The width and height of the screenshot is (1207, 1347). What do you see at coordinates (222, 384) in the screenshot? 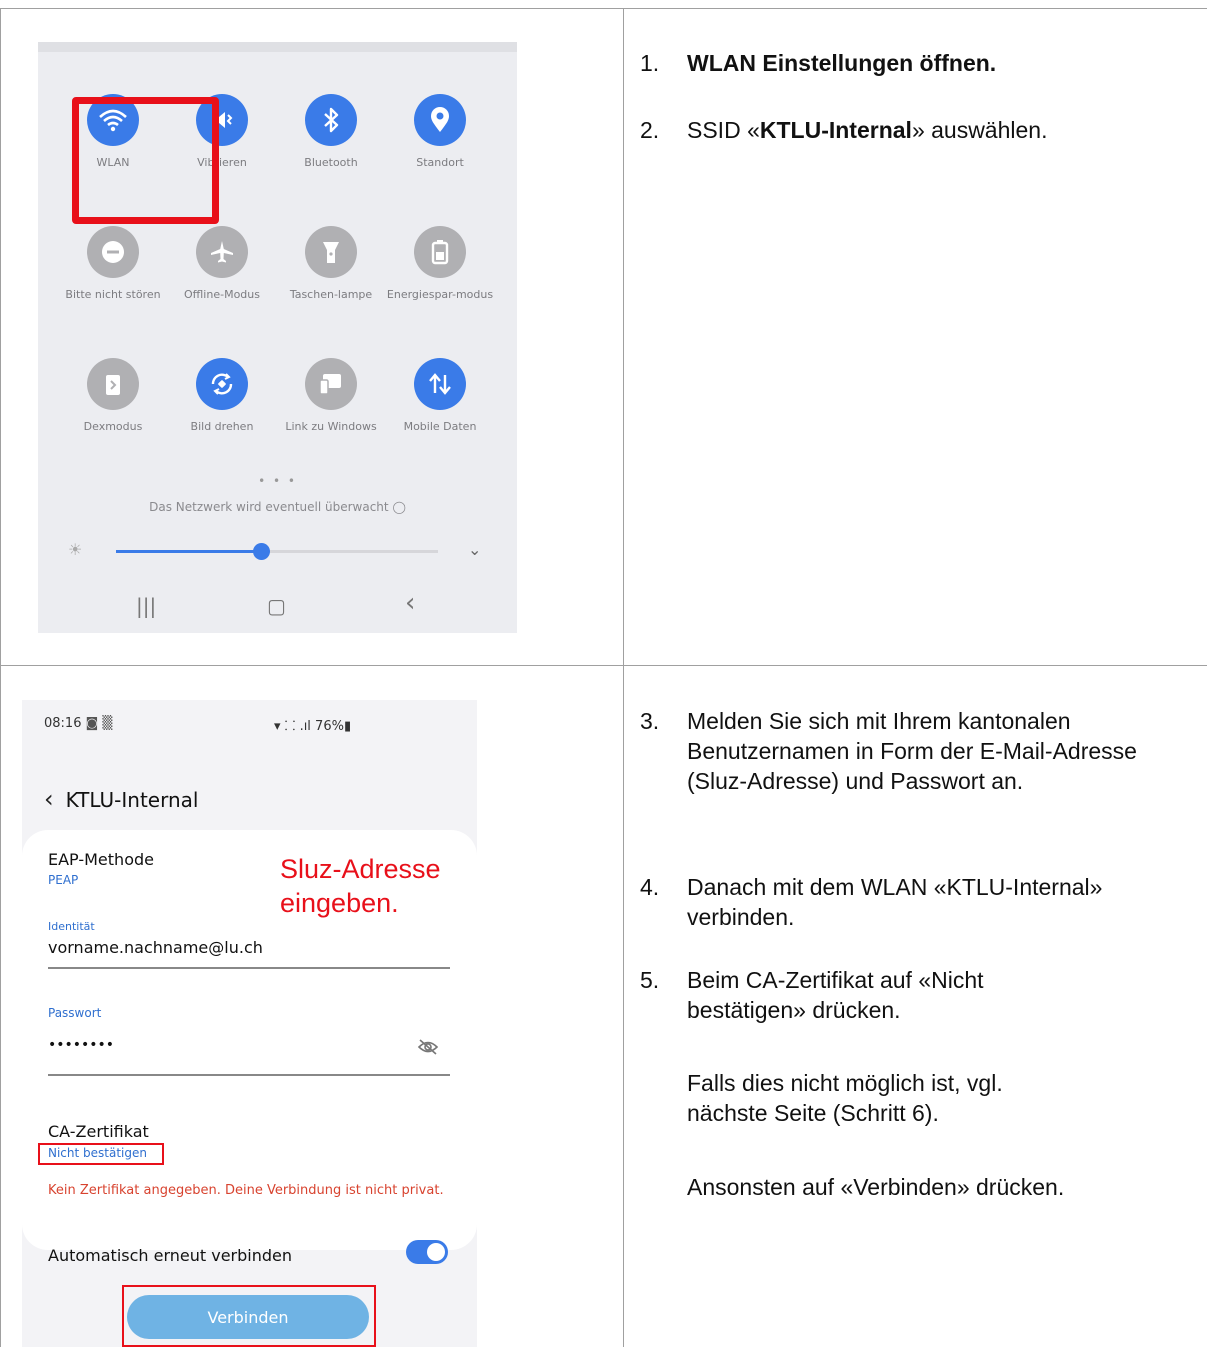
I see `rotate-icon` at bounding box center [222, 384].